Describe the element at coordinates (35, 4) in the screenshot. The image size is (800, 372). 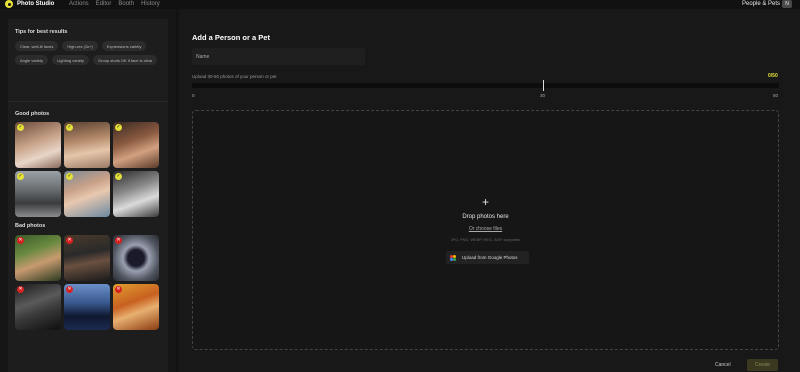
I see `app-title: Photo Studio` at that location.